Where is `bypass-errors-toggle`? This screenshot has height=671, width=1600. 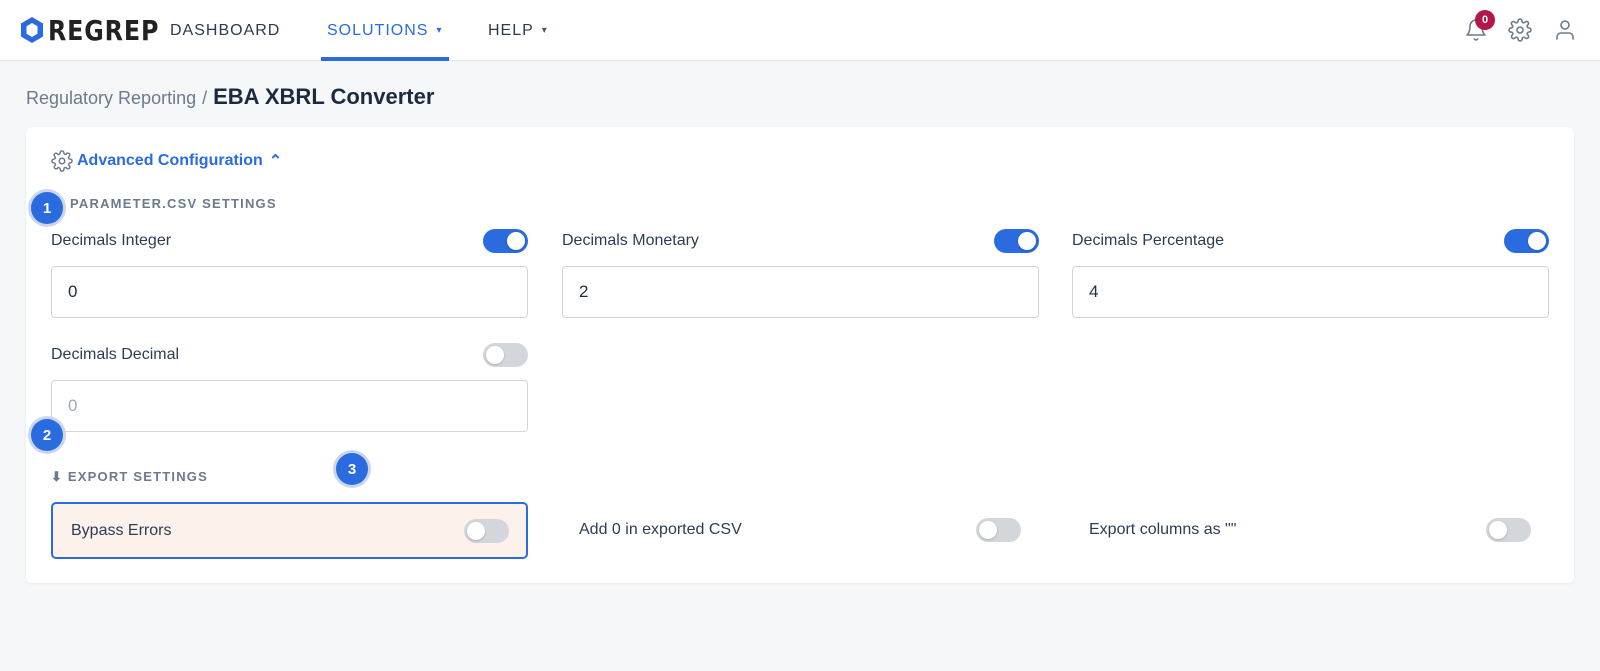
bypass-errors-toggle is located at coordinates (486, 531).